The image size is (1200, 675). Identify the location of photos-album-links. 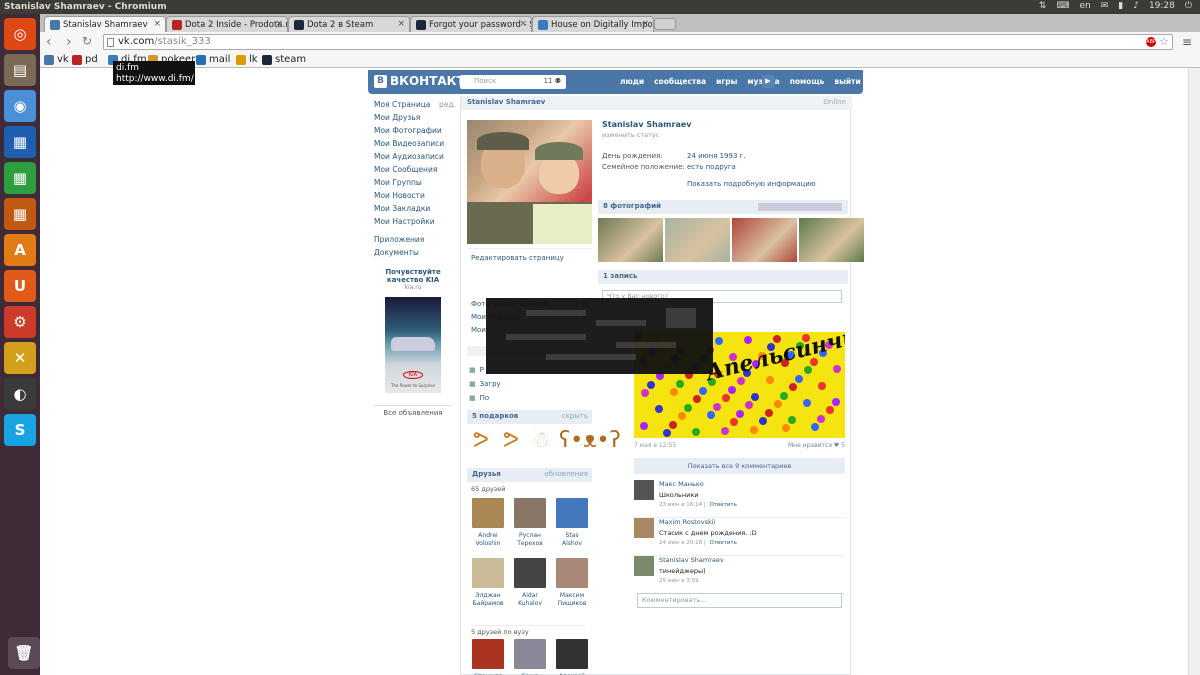
(800, 207).